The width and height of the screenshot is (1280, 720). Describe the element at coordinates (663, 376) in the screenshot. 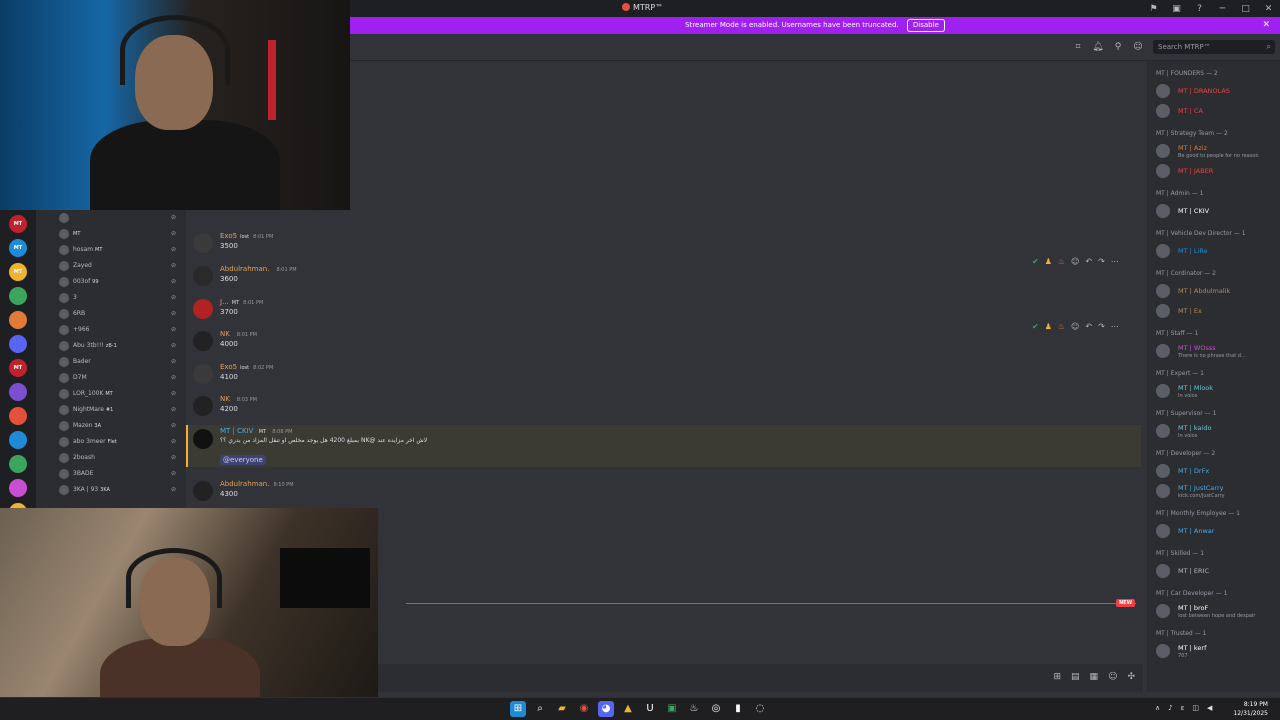

I see `message: Exo5 lost 8:02 PM 4100` at that location.